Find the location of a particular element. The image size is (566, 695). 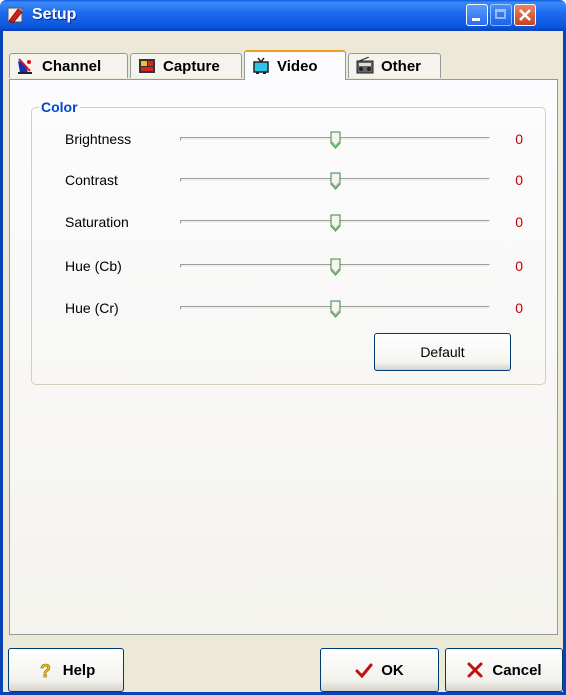

tv-icon is located at coordinates (261, 66).